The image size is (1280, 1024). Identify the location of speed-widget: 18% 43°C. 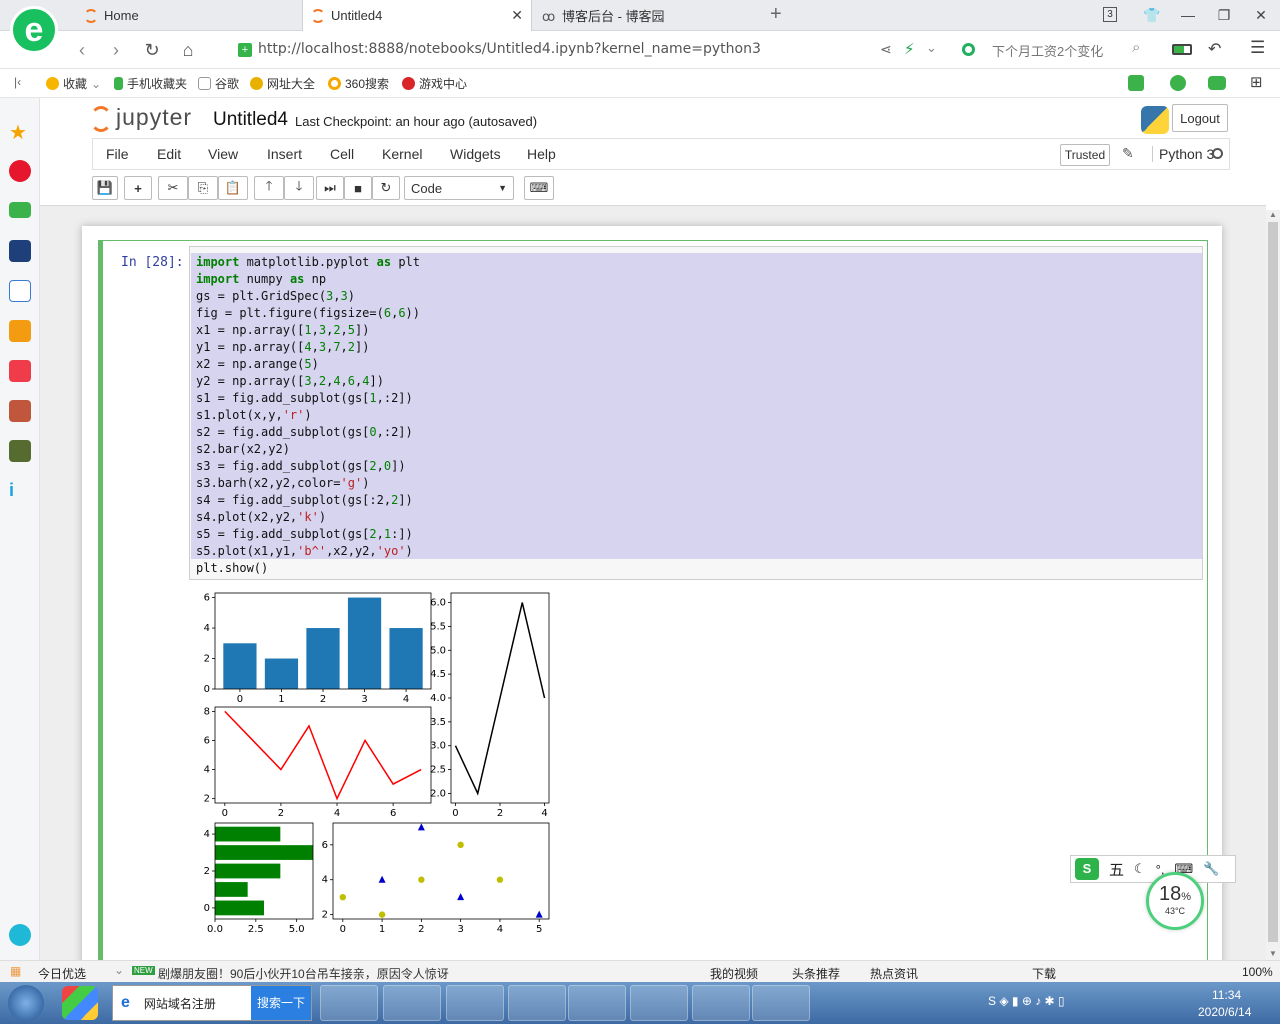
(1175, 901).